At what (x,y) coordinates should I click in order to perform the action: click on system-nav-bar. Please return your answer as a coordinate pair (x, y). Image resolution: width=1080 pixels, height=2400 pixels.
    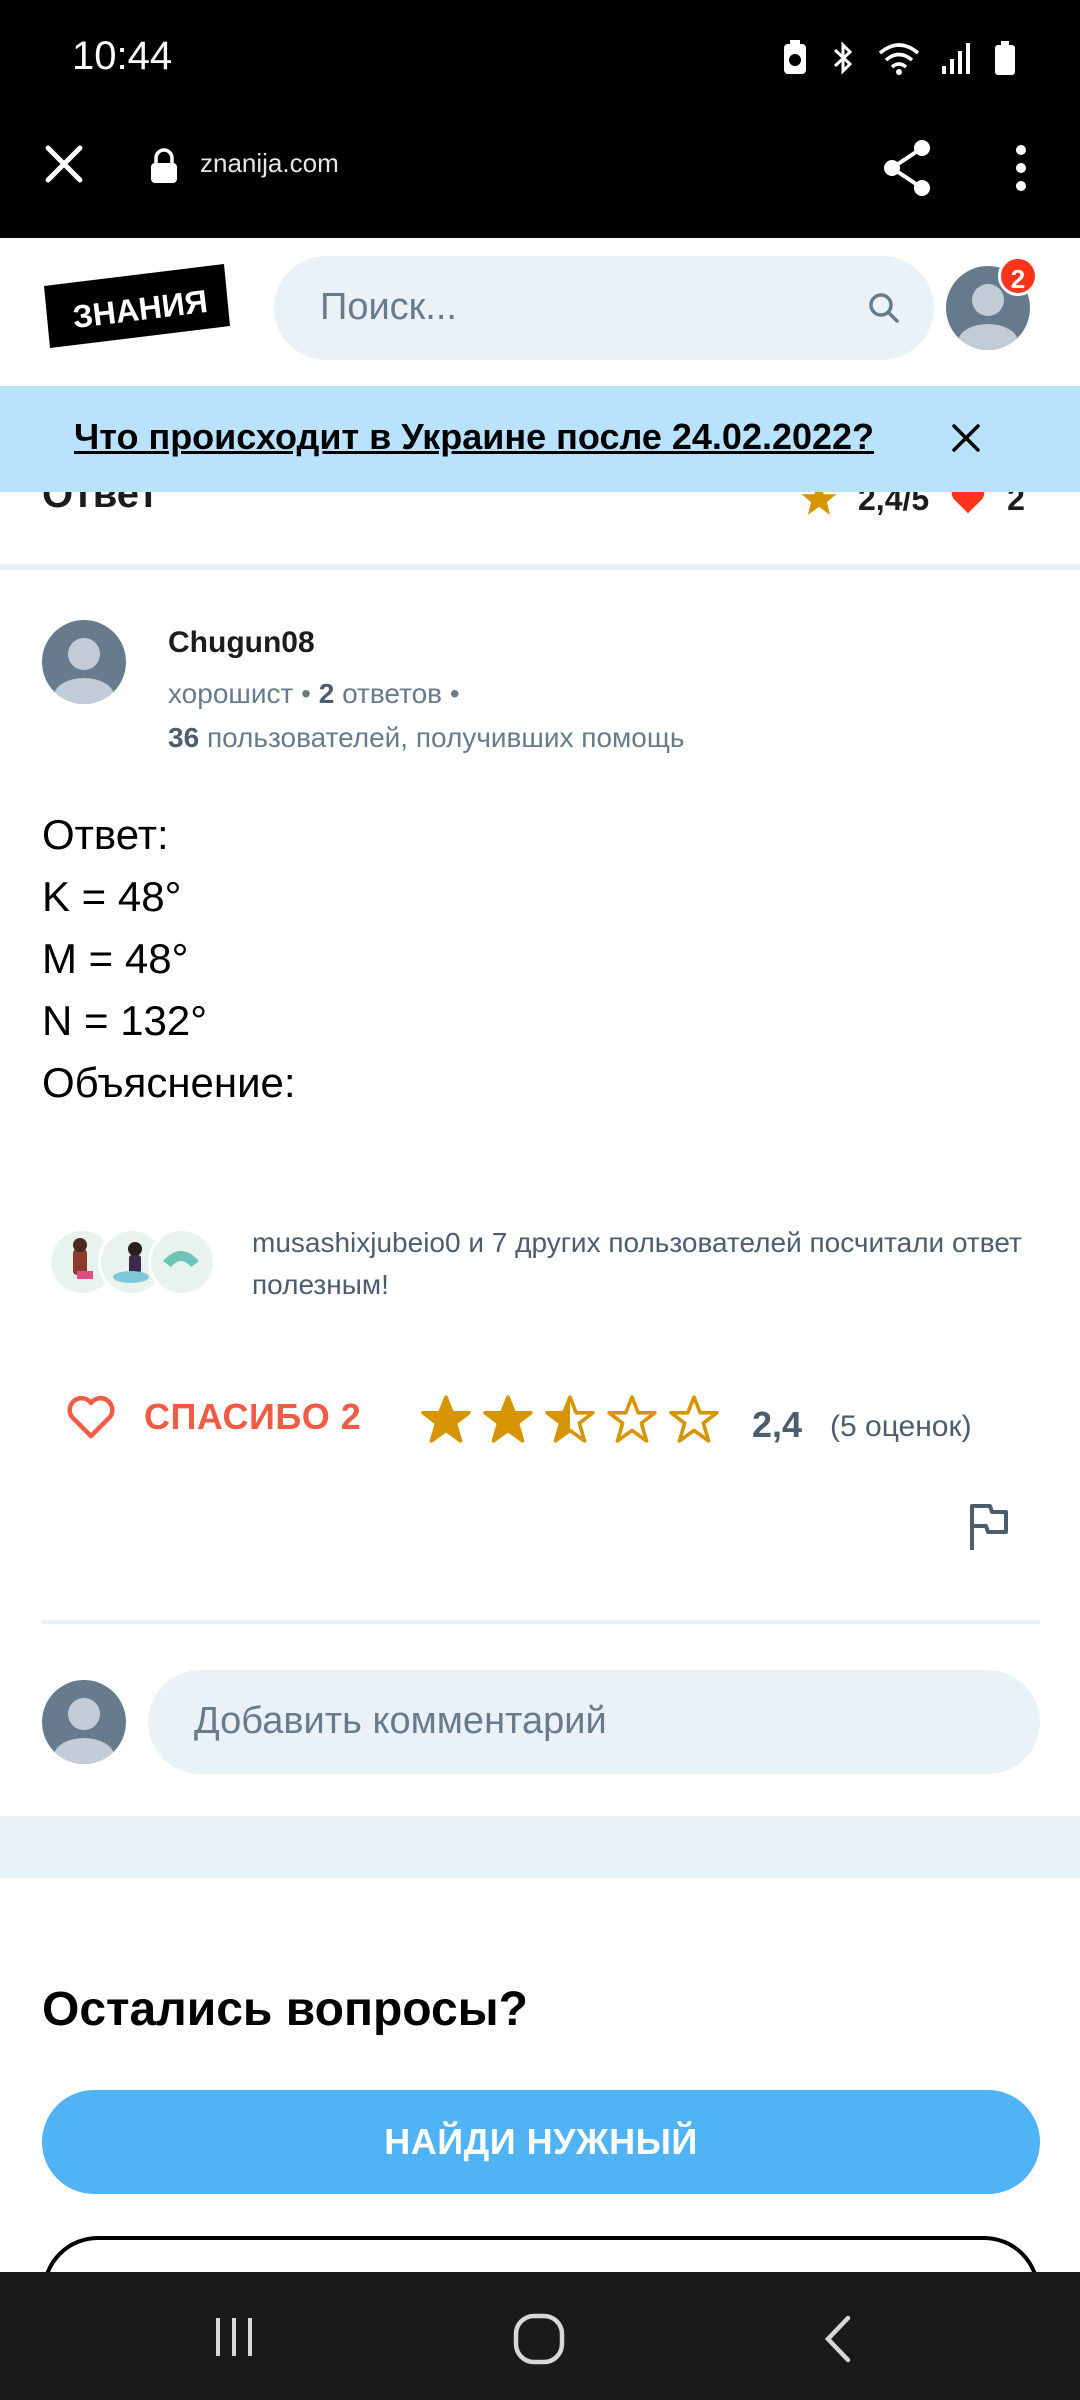
    Looking at the image, I should click on (540, 2336).